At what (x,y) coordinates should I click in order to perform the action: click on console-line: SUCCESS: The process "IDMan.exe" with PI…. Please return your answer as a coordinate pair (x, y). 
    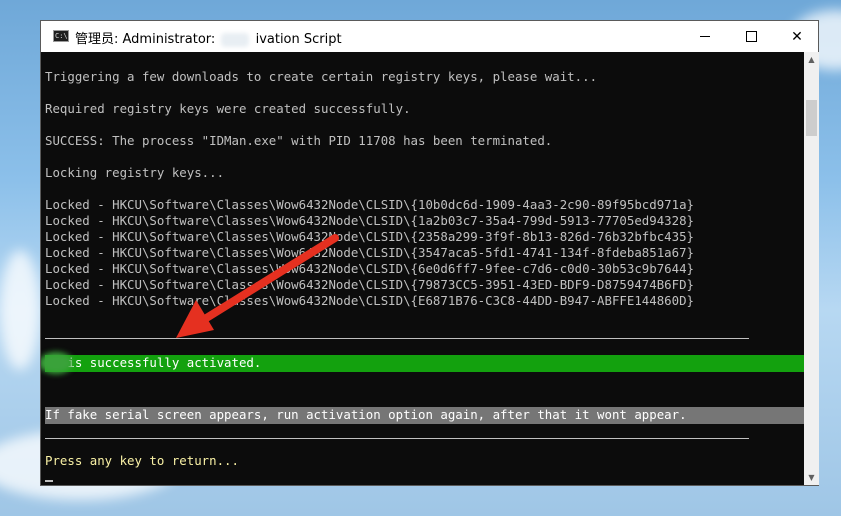
    Looking at the image, I should click on (299, 140).